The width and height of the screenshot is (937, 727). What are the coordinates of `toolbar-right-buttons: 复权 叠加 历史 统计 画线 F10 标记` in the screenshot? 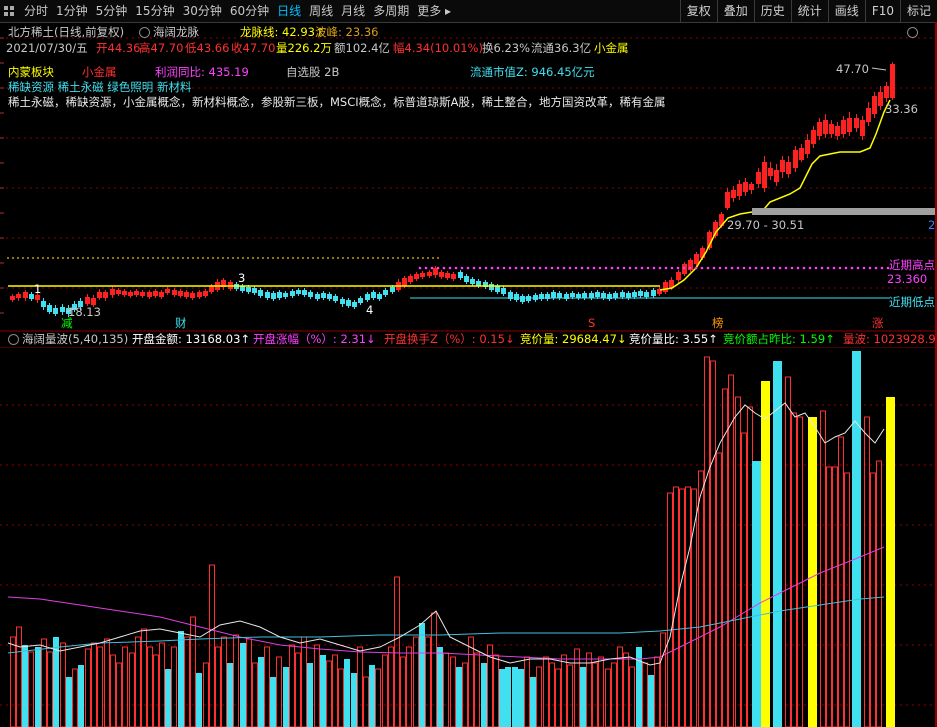 It's located at (808, 11).